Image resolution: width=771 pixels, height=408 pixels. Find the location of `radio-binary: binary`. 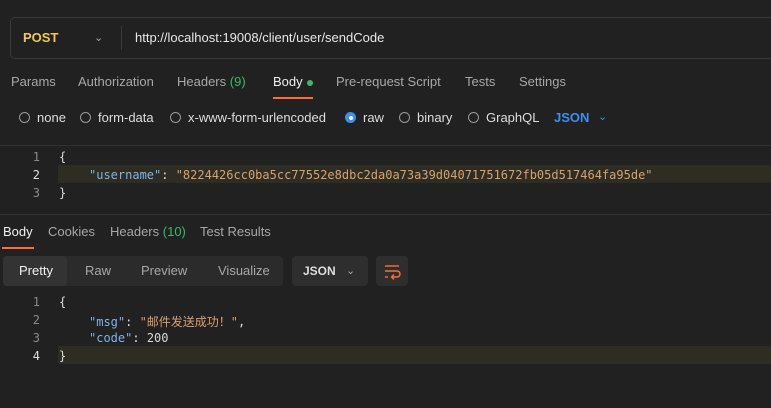

radio-binary: binary is located at coordinates (425, 117).